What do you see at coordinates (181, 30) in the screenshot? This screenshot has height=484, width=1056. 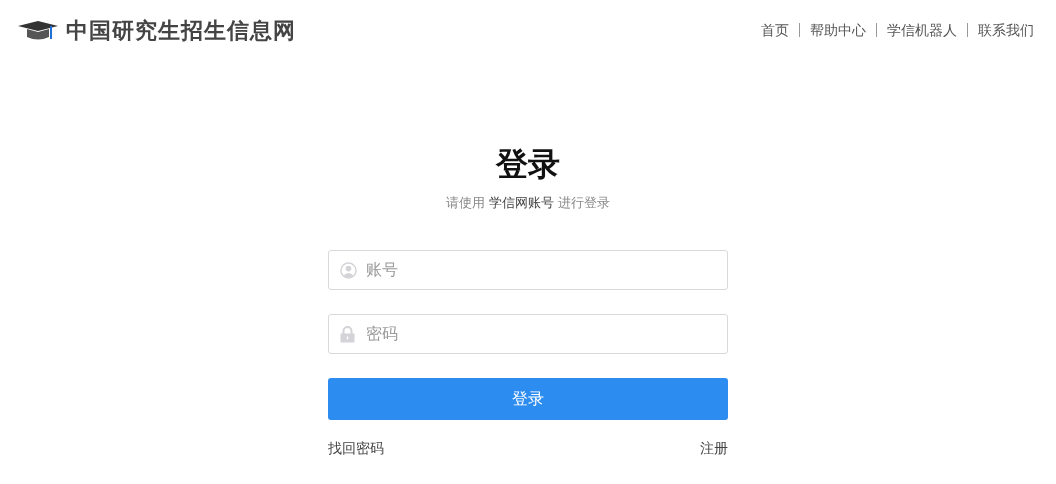 I see `site-title: 中国研究生招生信息网` at bounding box center [181, 30].